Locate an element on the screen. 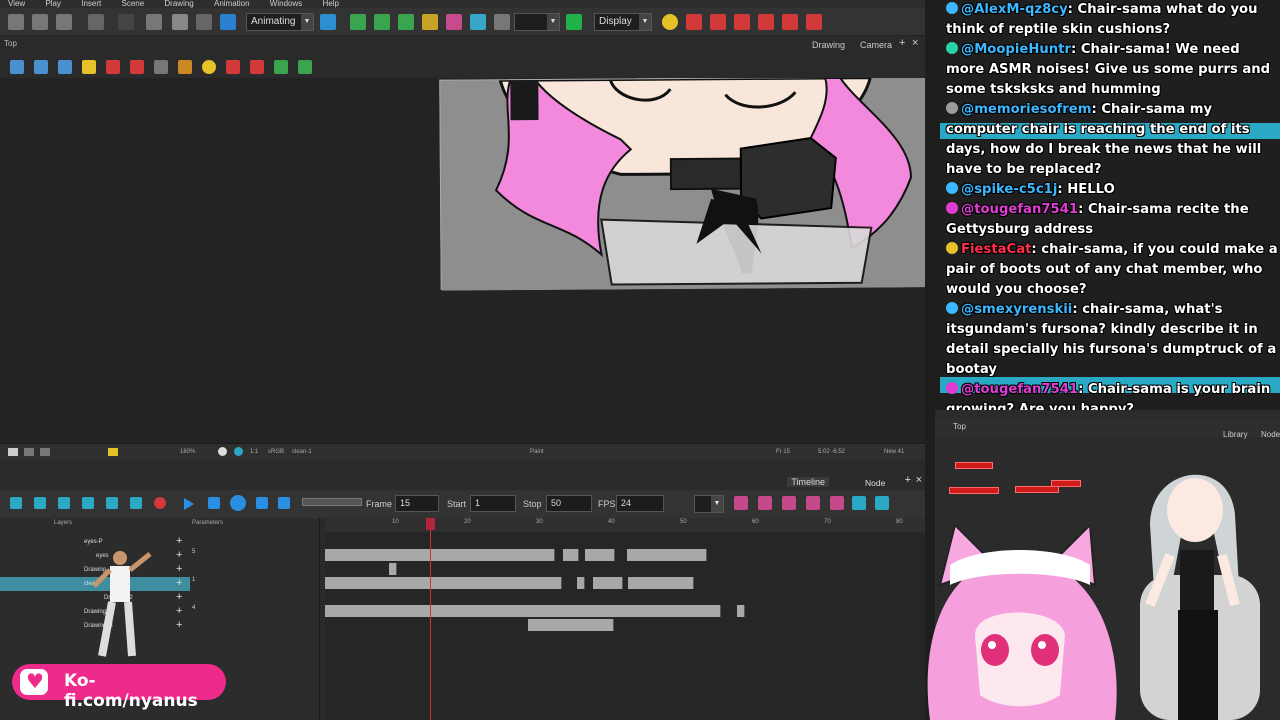  sound-icon is located at coordinates (262, 503).